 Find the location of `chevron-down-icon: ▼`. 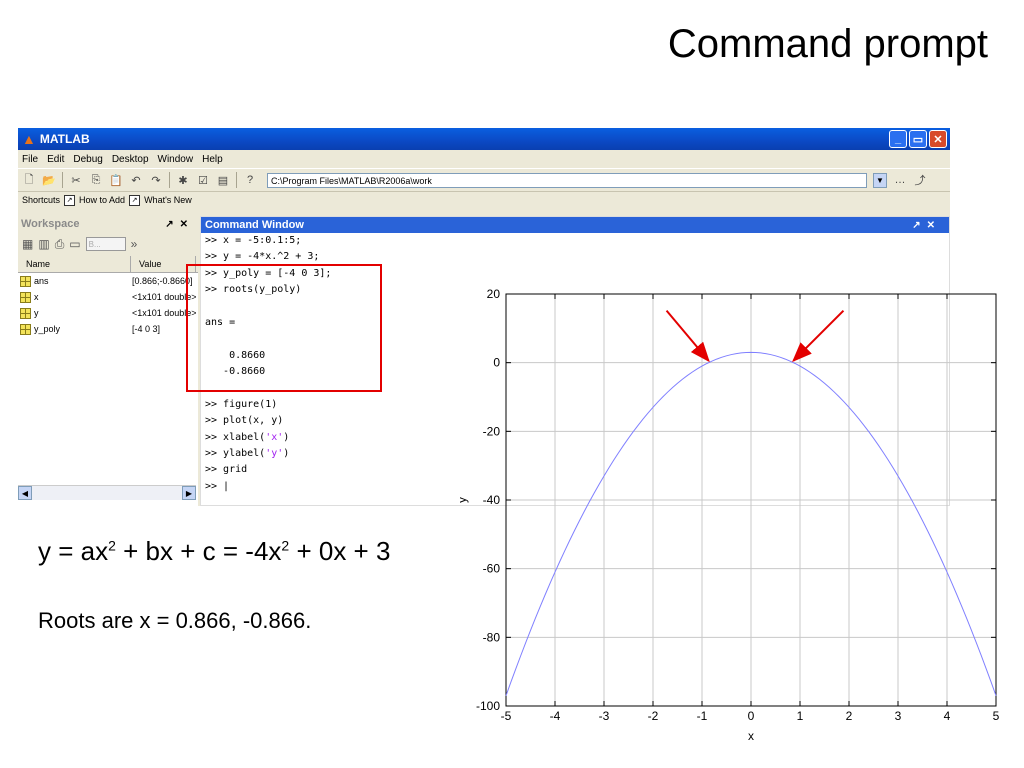

chevron-down-icon: ▼ is located at coordinates (880, 180).